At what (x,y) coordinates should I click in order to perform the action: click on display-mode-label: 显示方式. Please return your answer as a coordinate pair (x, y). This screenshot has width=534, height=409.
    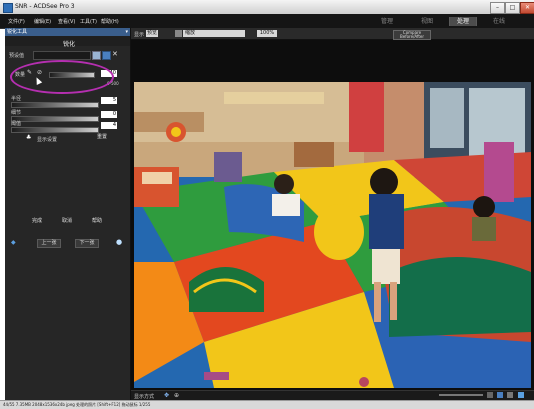
    Looking at the image, I should click on (144, 397).